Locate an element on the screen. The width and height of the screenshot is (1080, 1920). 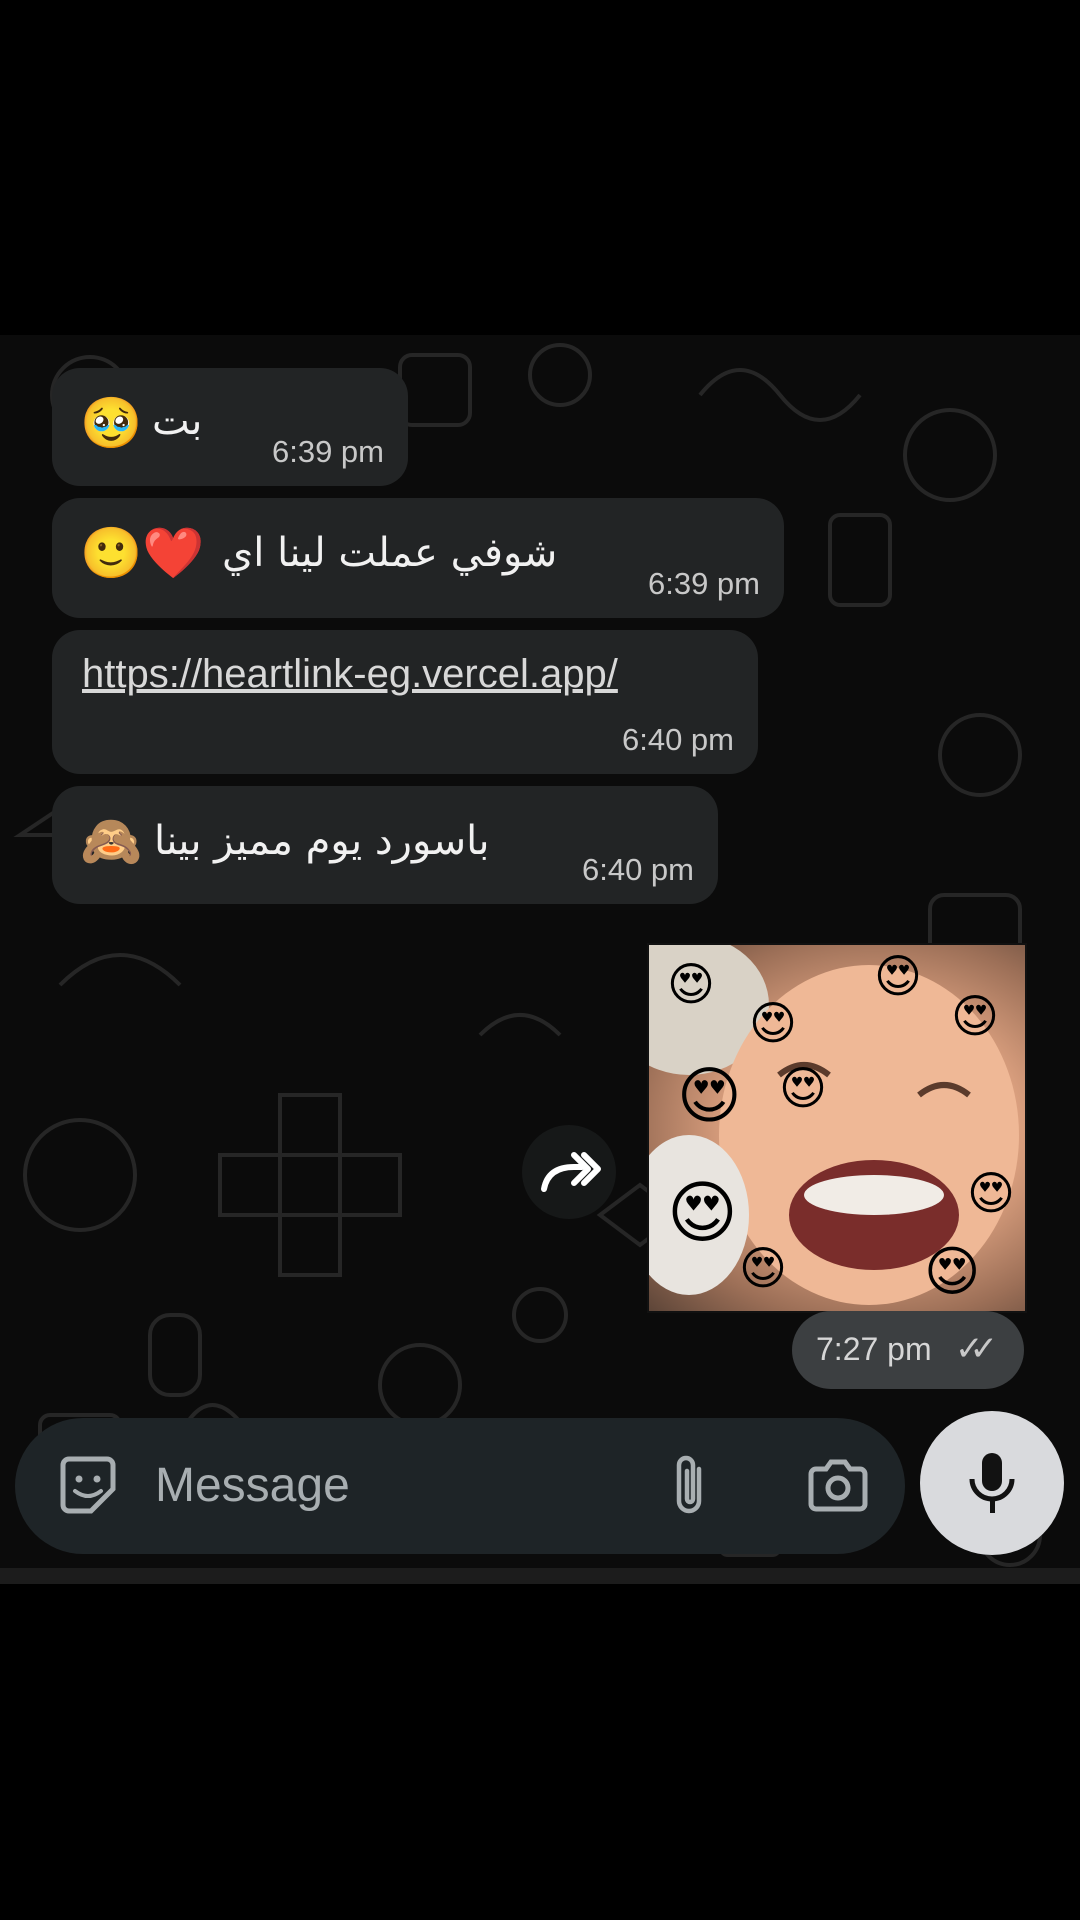
sent-image: 😍 😍 😍 😍 😍 😍 😍 😍 😍 😍 is located at coordinates (837, 1128).